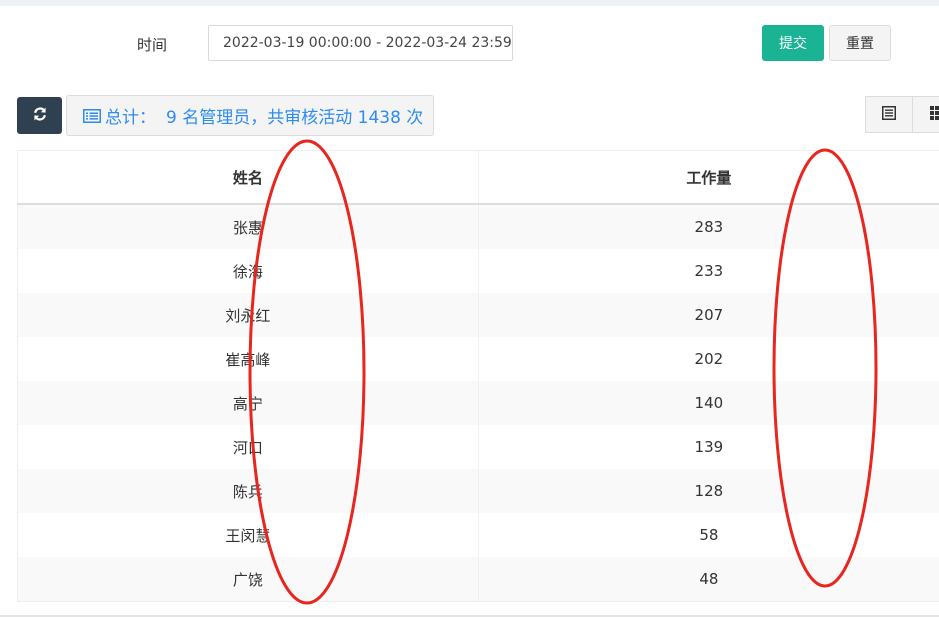  Describe the element at coordinates (708, 447) in the screenshot. I see `cell-workload: 139` at that location.